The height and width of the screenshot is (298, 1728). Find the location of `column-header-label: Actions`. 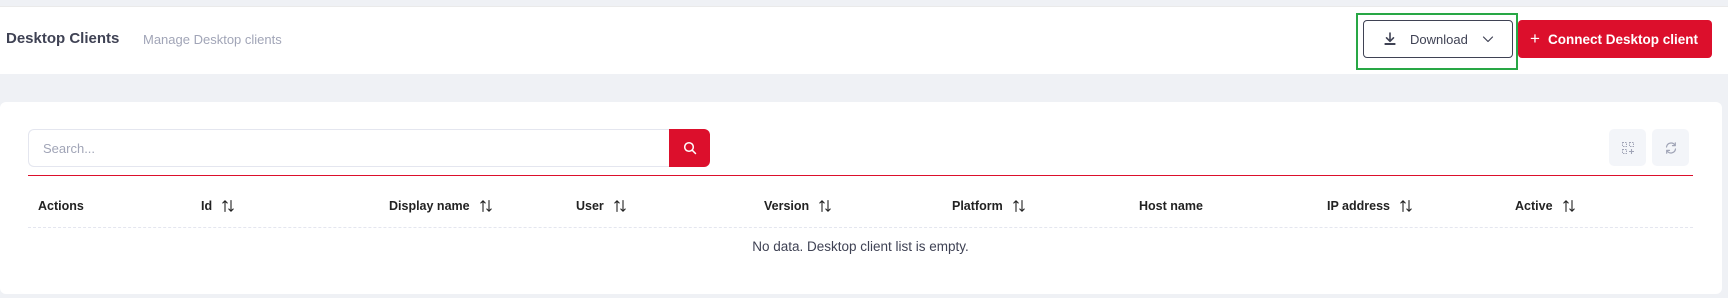

column-header-label: Actions is located at coordinates (61, 206).